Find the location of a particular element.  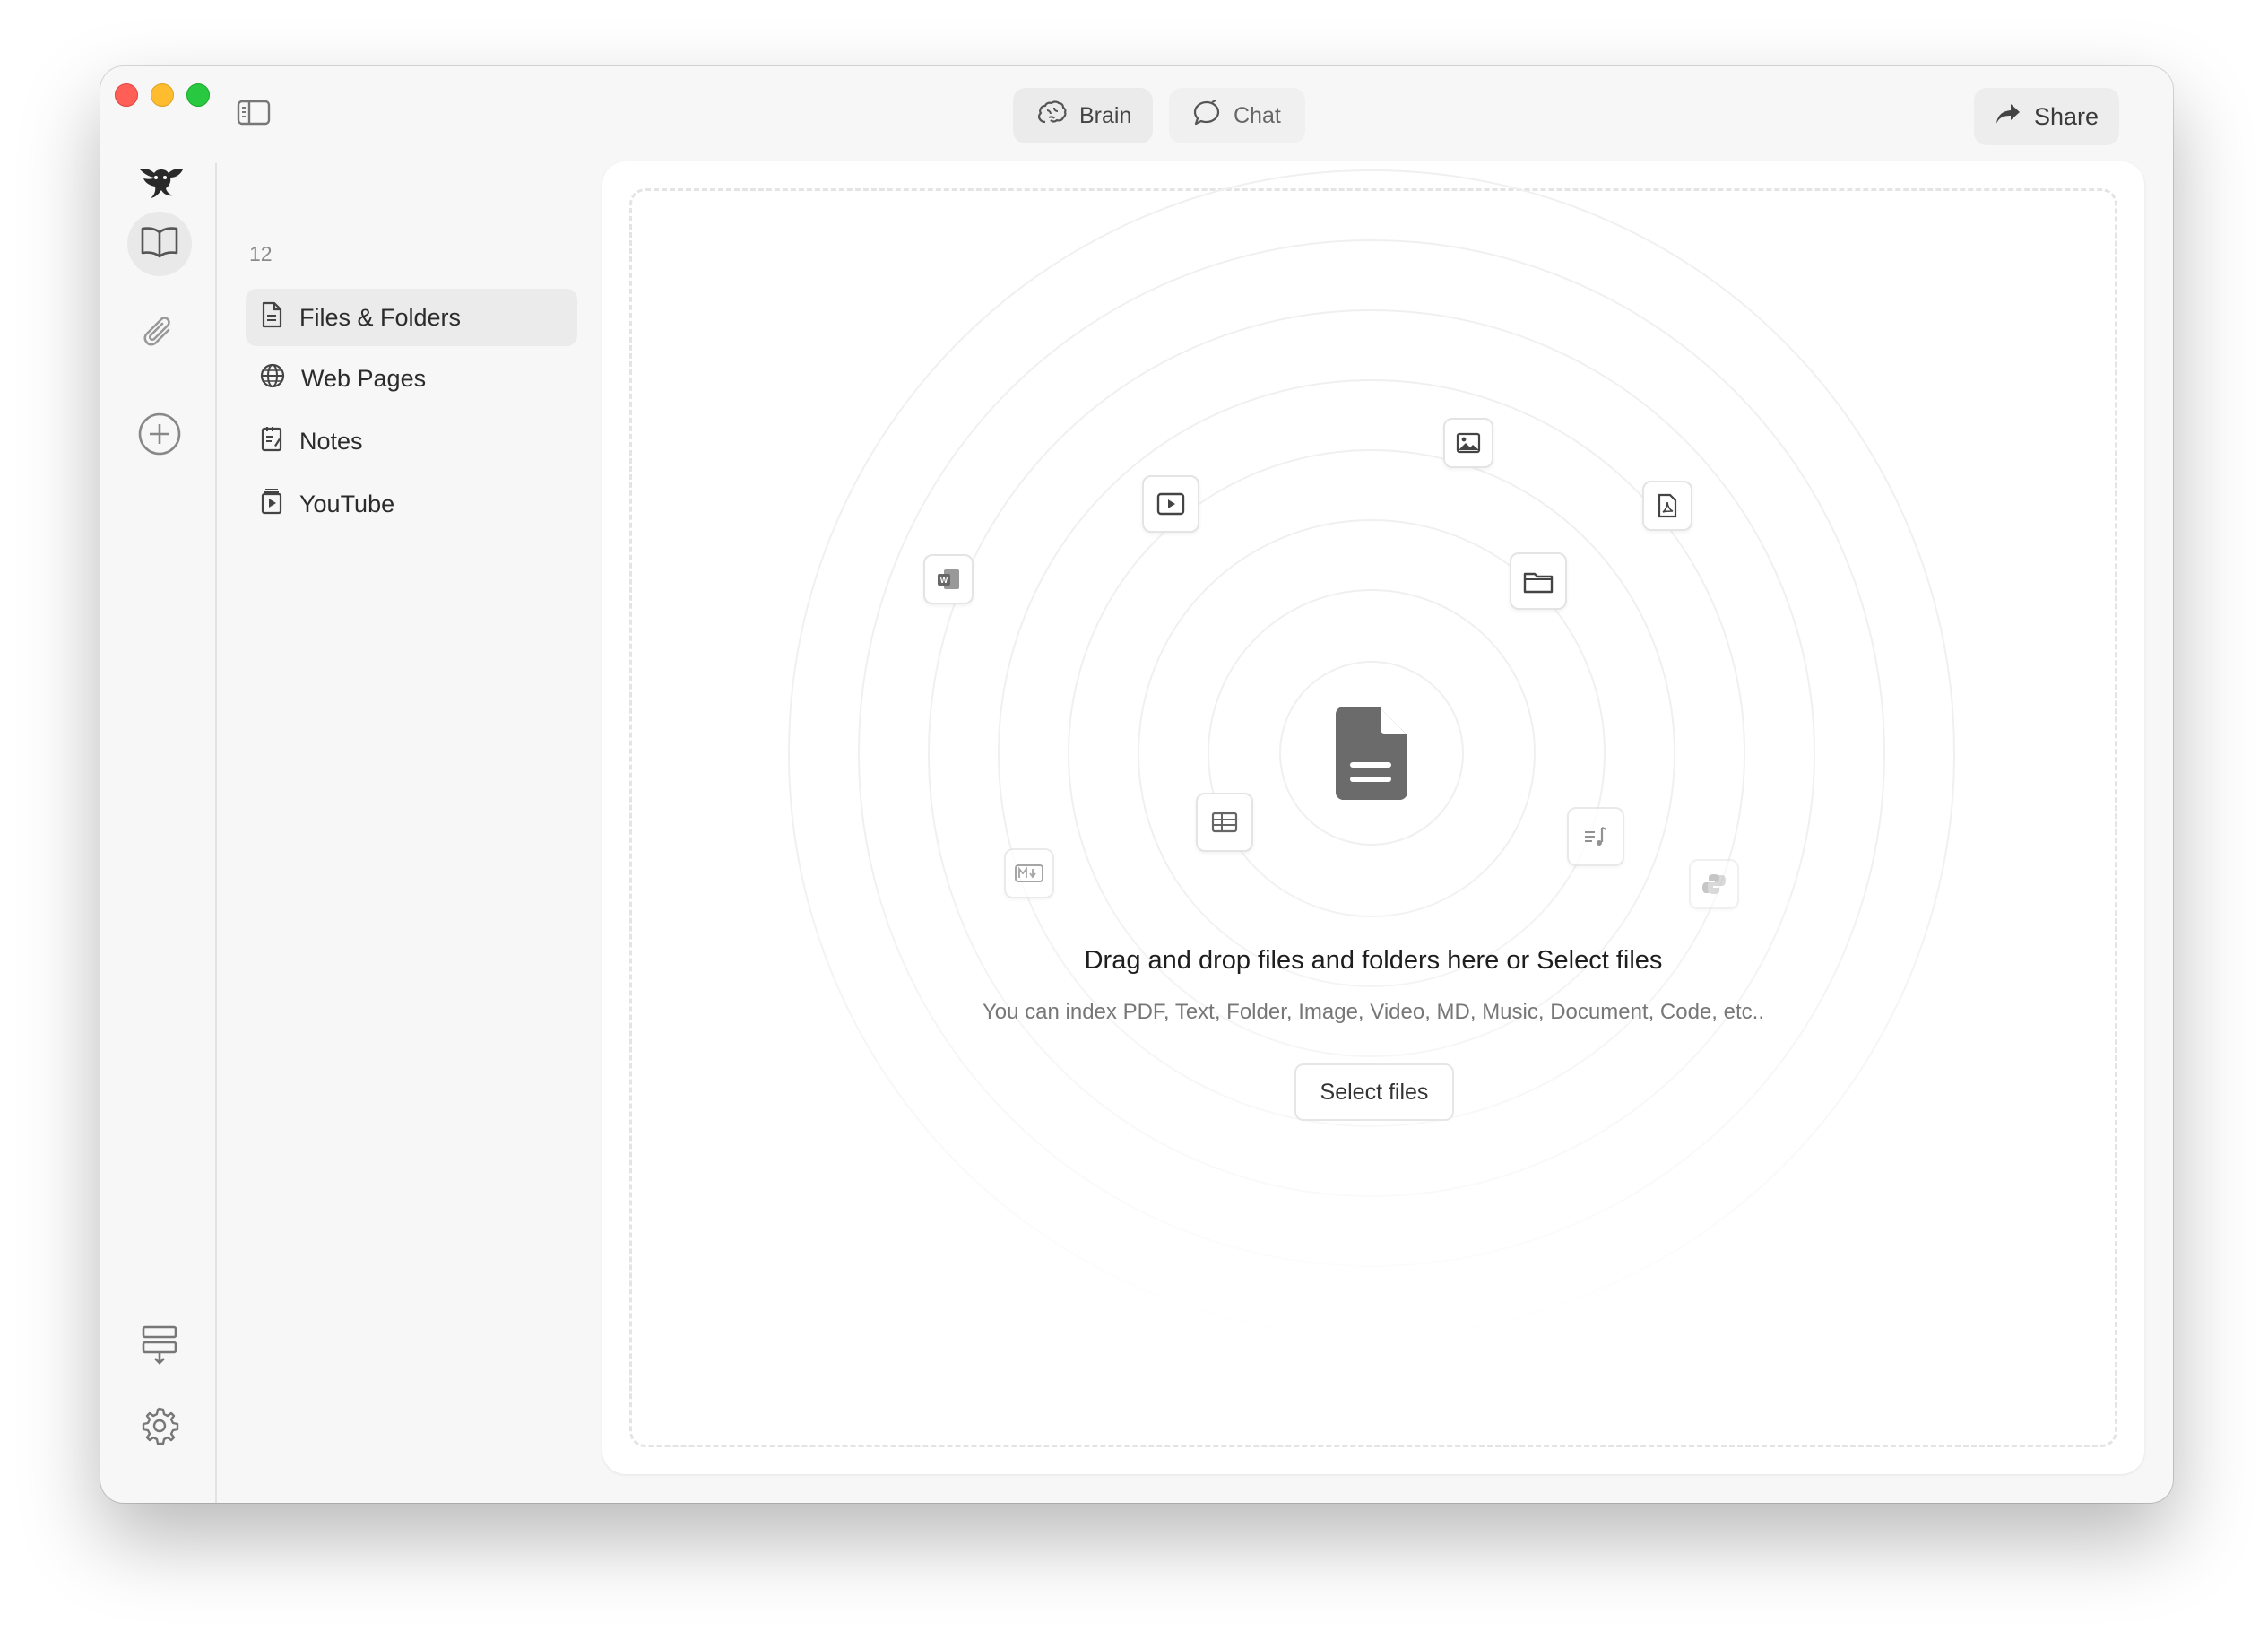

nav-item-youtube: YouTube is located at coordinates (411, 504).